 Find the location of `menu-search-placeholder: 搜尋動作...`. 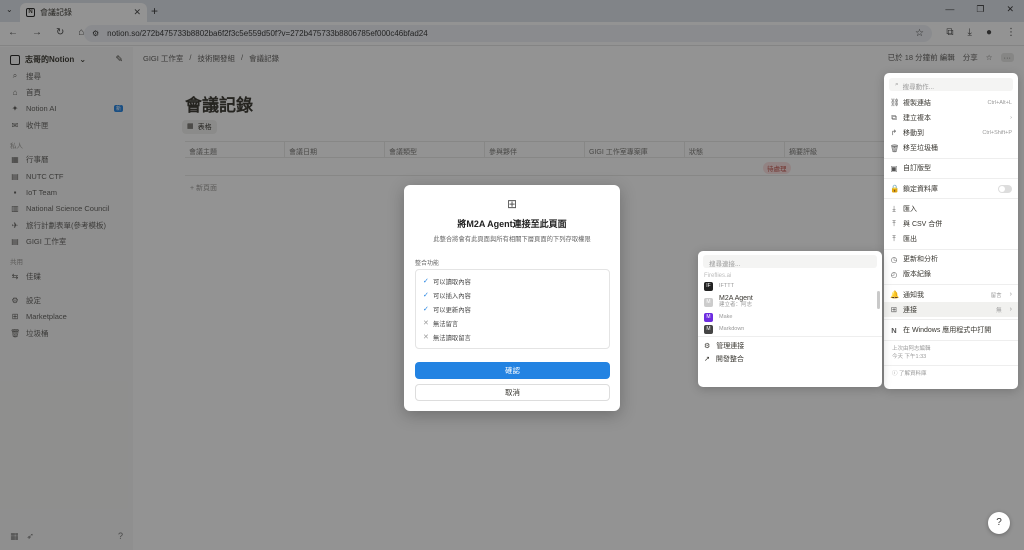

menu-search-placeholder: 搜尋動作... is located at coordinates (918, 87).